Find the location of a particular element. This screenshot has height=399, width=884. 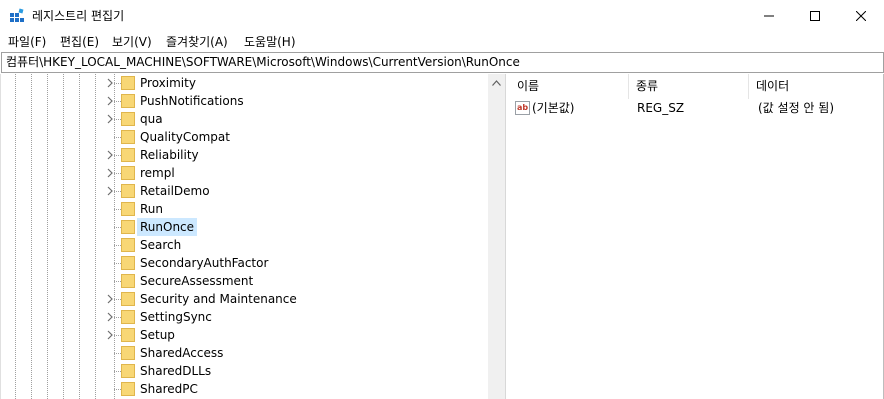

maximize-button is located at coordinates (815, 15).